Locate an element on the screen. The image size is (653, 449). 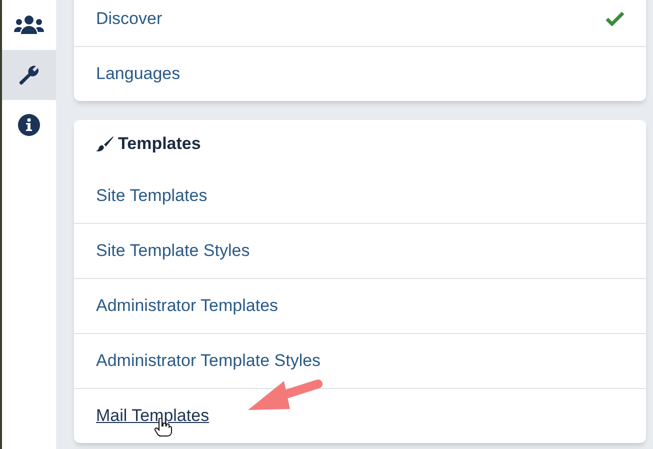
menu-link: Mail Templates is located at coordinates (153, 416).